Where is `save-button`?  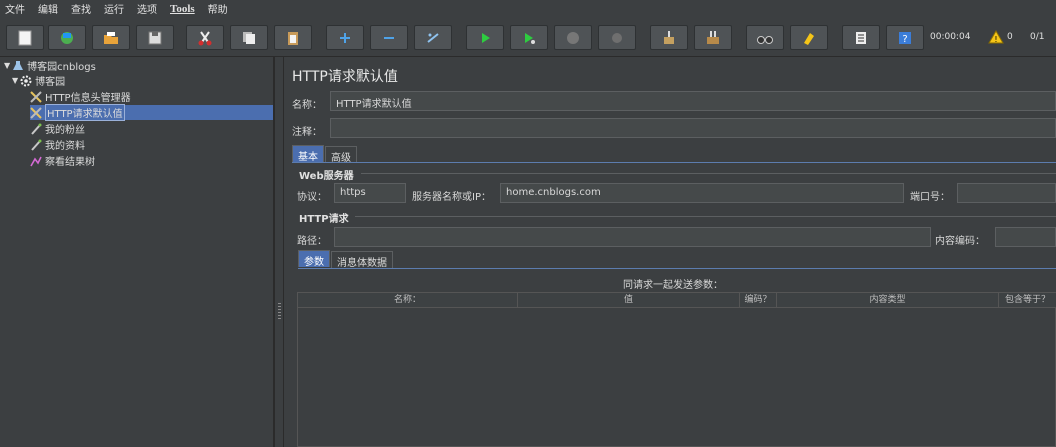
save-button is located at coordinates (155, 37).